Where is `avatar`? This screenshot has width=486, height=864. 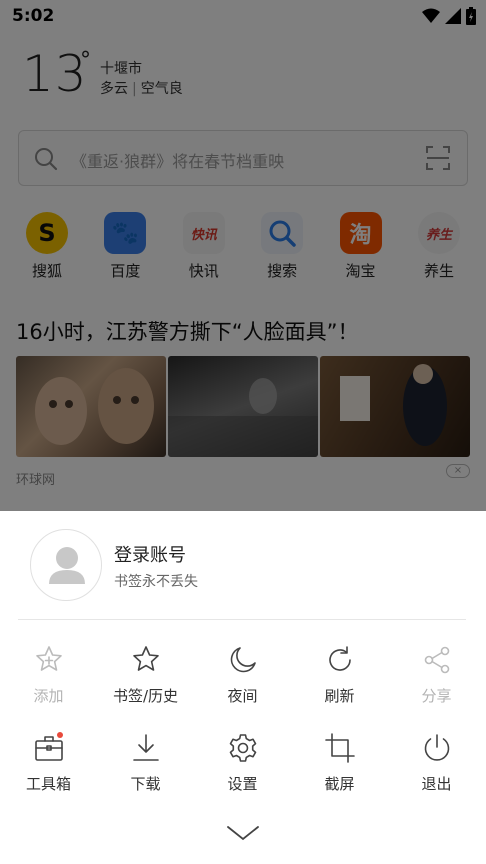 avatar is located at coordinates (66, 565).